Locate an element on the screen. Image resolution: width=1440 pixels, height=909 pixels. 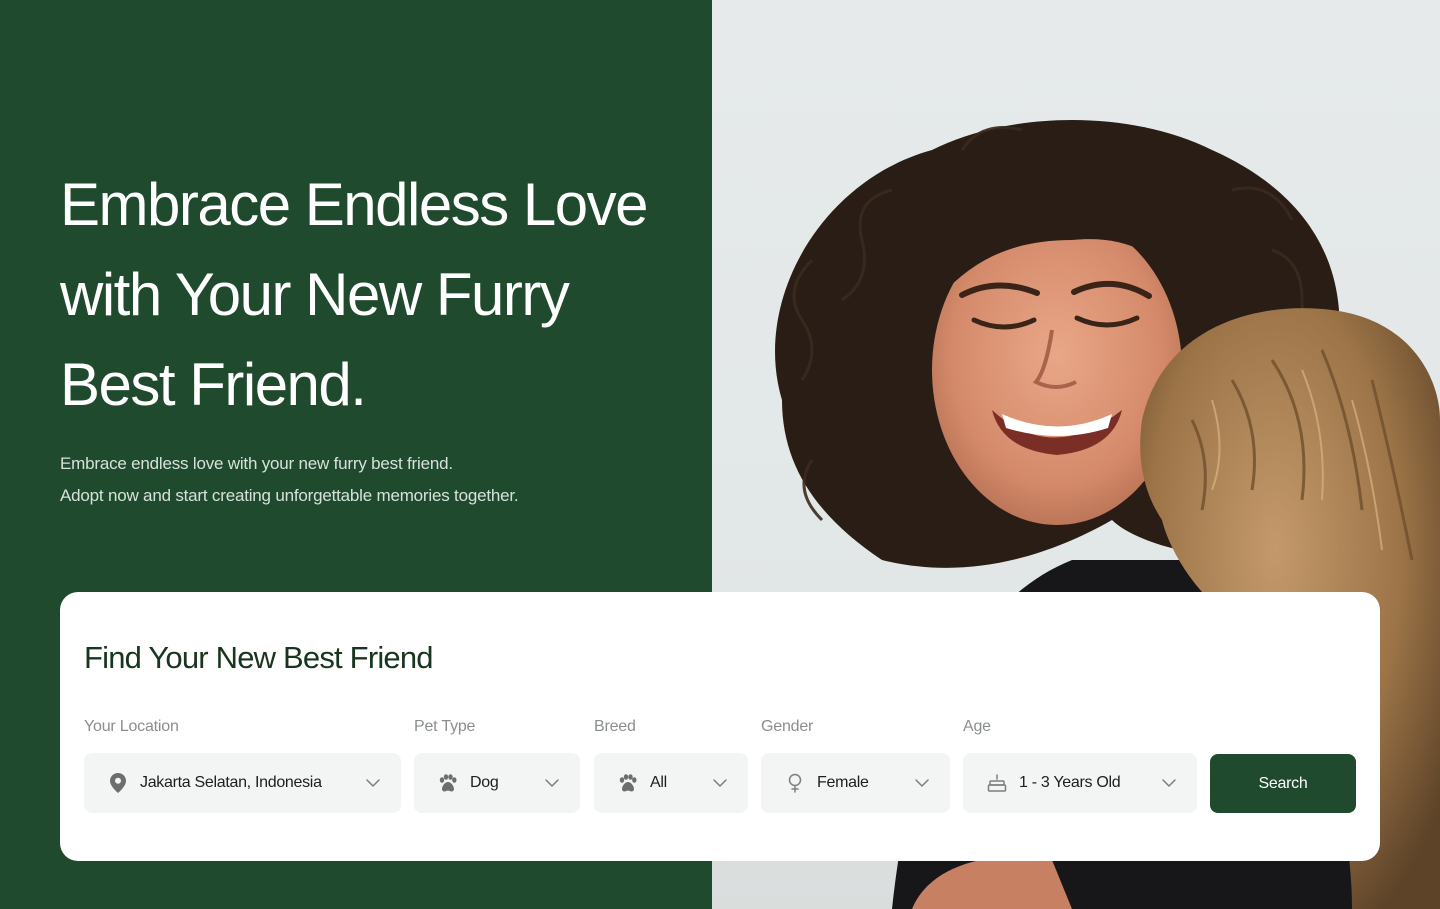
age-select: 1 - 3 Years Old is located at coordinates (1080, 783).